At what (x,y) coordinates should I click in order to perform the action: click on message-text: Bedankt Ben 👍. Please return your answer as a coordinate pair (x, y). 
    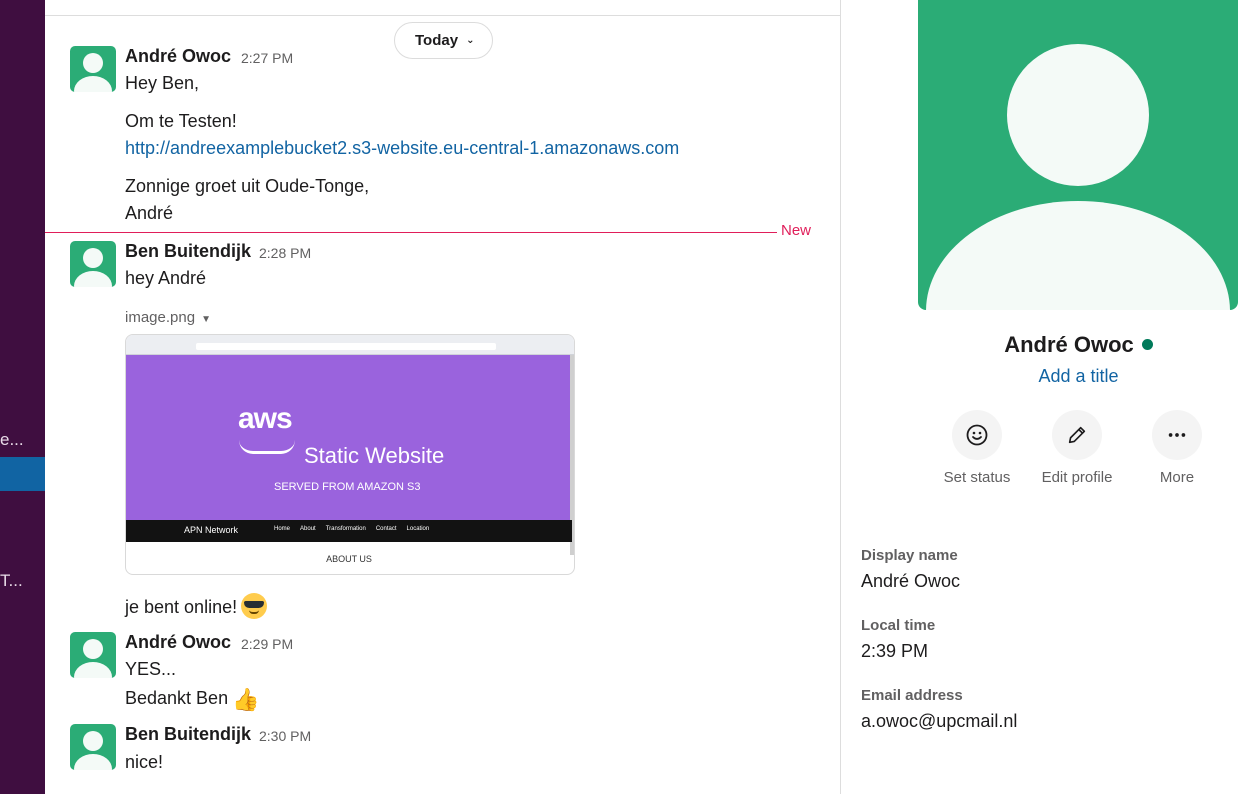
    Looking at the image, I should click on (192, 700).